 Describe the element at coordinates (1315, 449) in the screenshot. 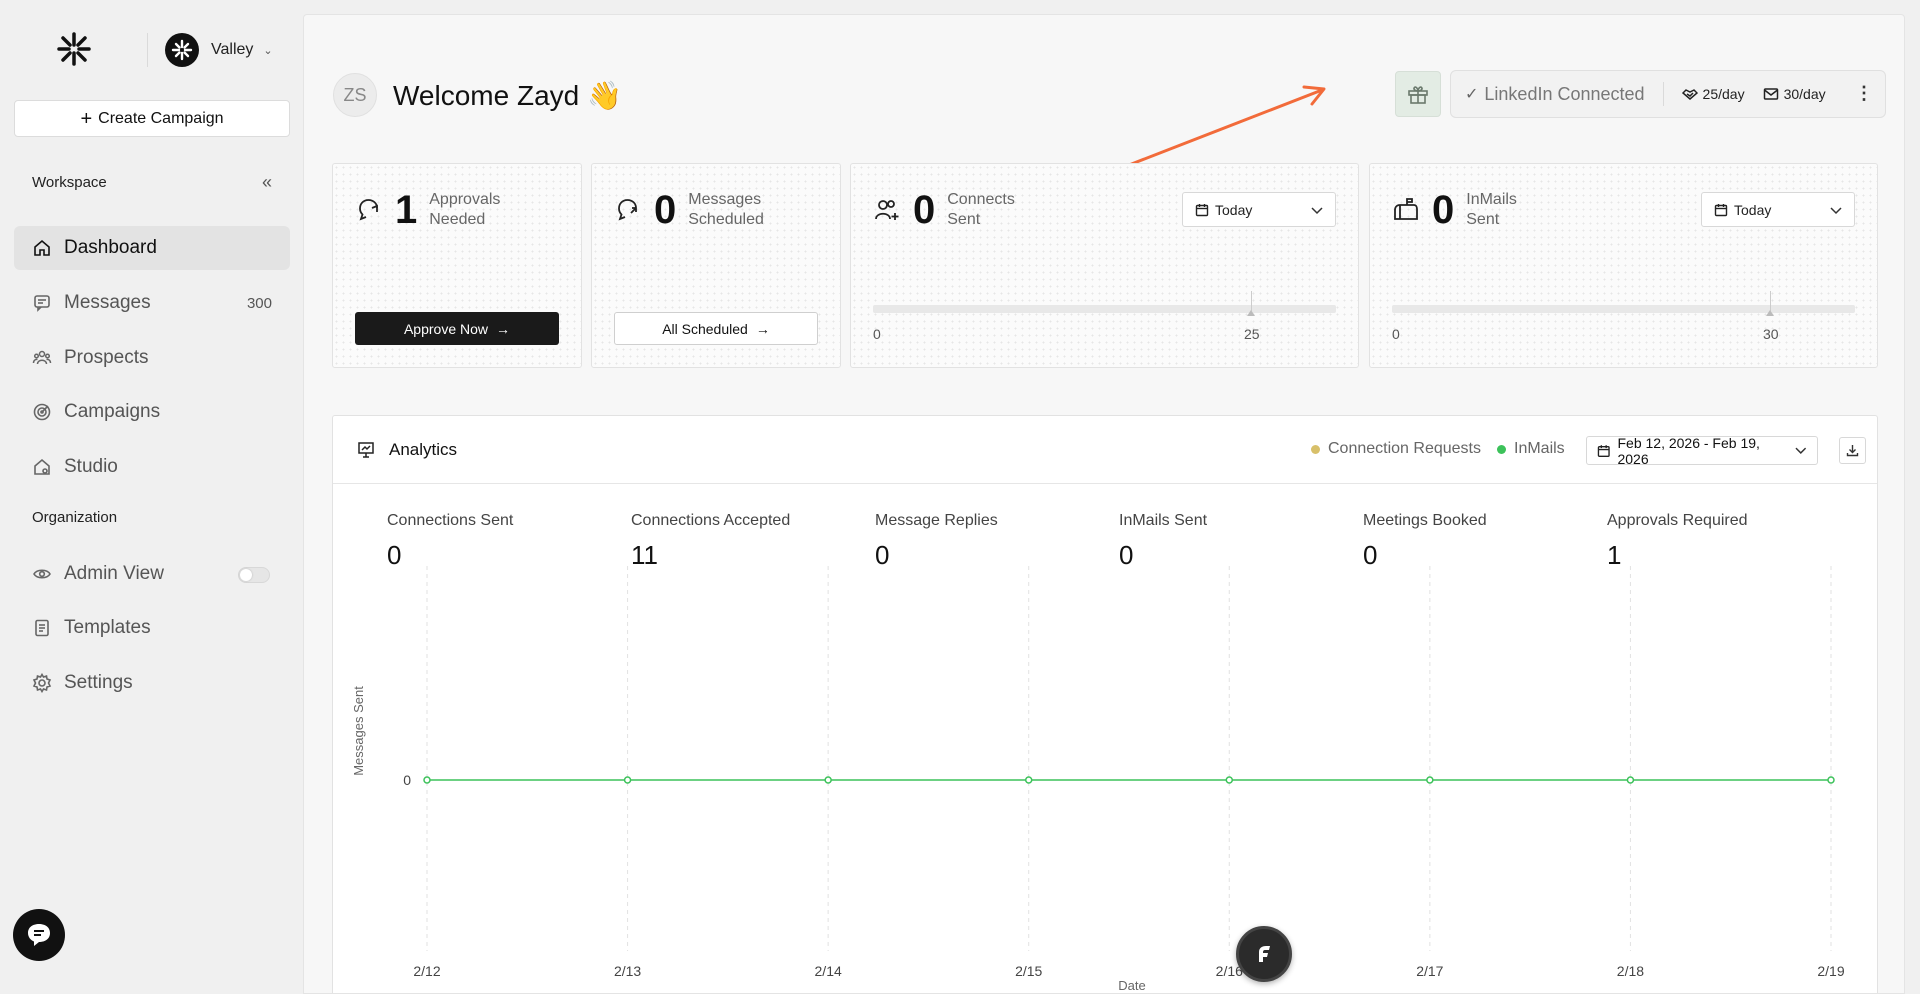

I see `legend-dot` at that location.